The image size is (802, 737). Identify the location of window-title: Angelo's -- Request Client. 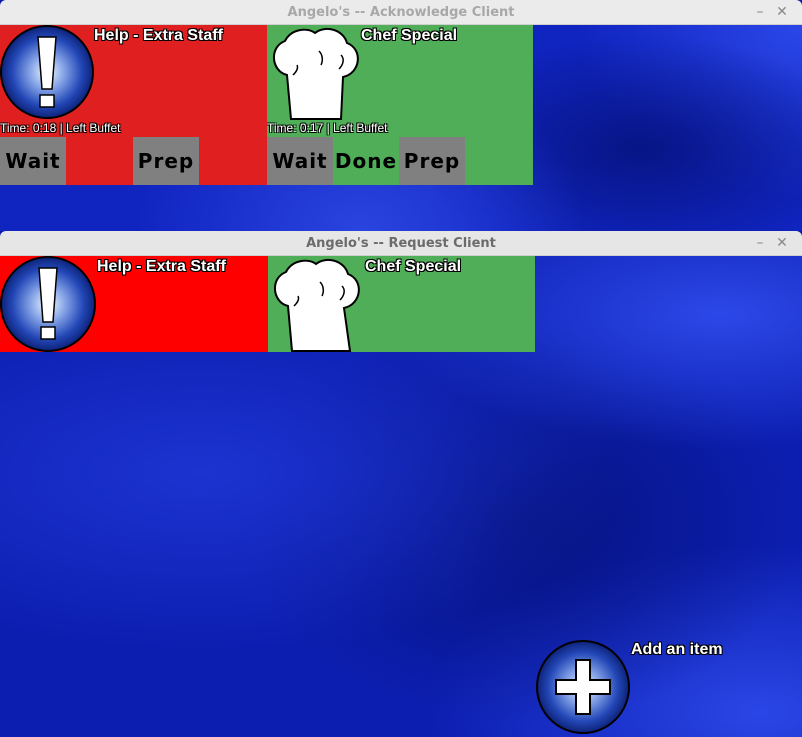
(401, 243).